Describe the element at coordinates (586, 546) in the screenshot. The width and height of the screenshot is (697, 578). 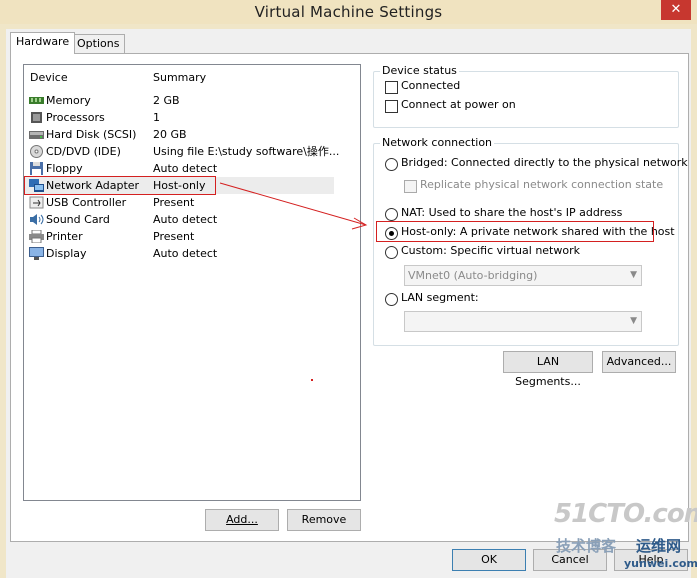
I see `watermark-sub: 技术博客` at that location.